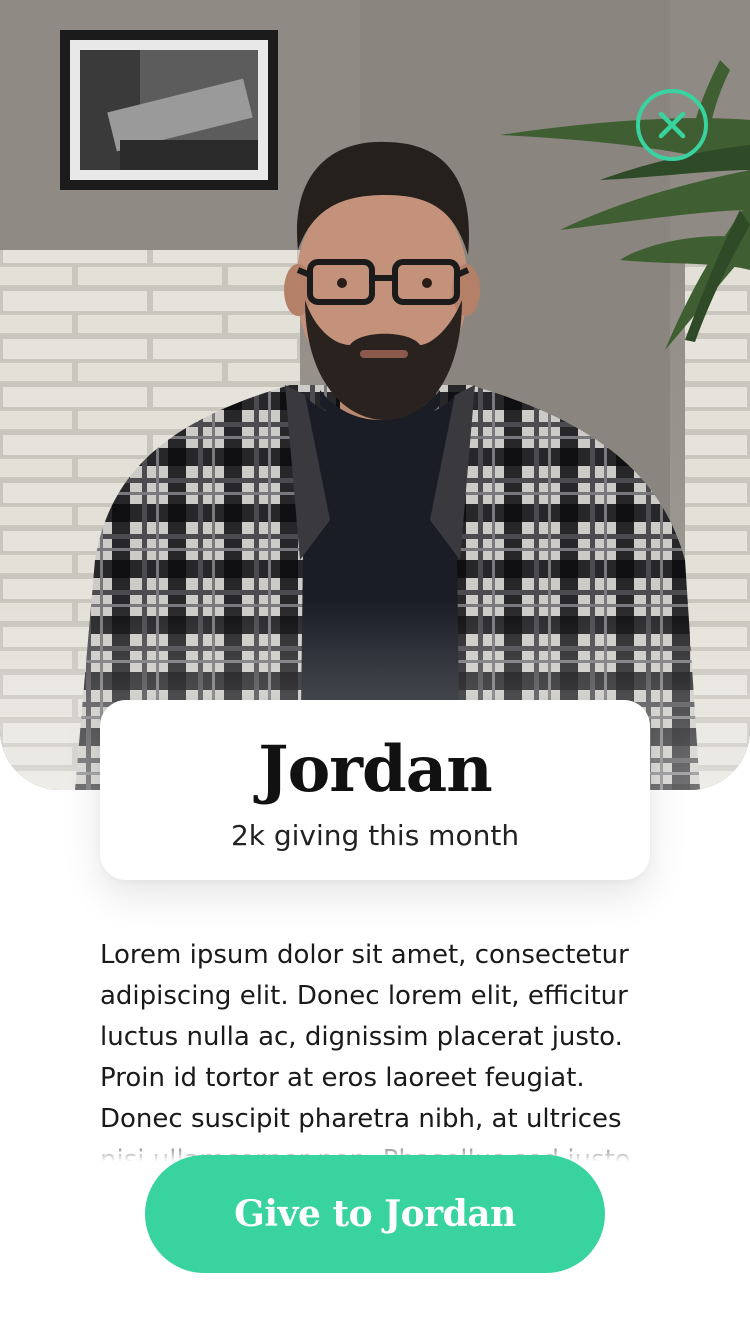 The width and height of the screenshot is (750, 1334). Describe the element at coordinates (375, 835) in the screenshot. I see `giving-summary: 2k giving this month` at that location.